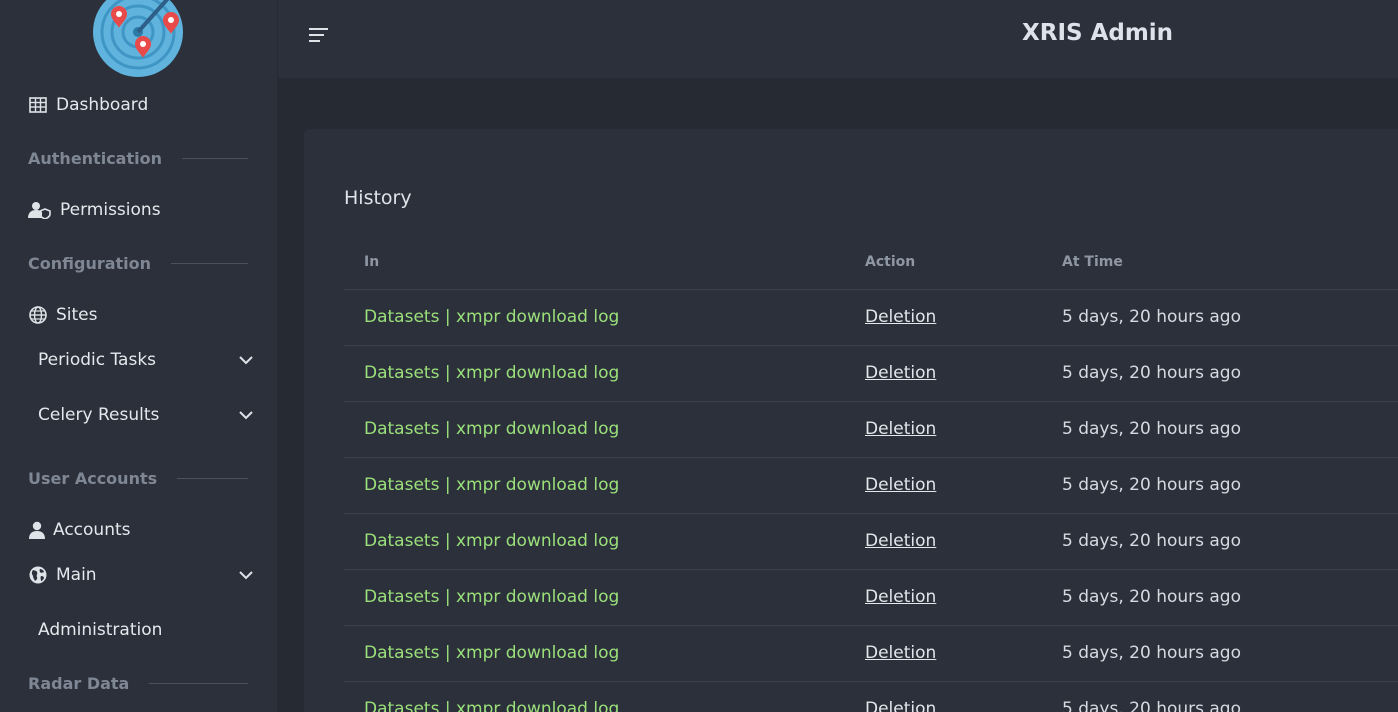 Image resolution: width=1398 pixels, height=712 pixels. I want to click on sidebar-item-administration: Administration, so click(100, 630).